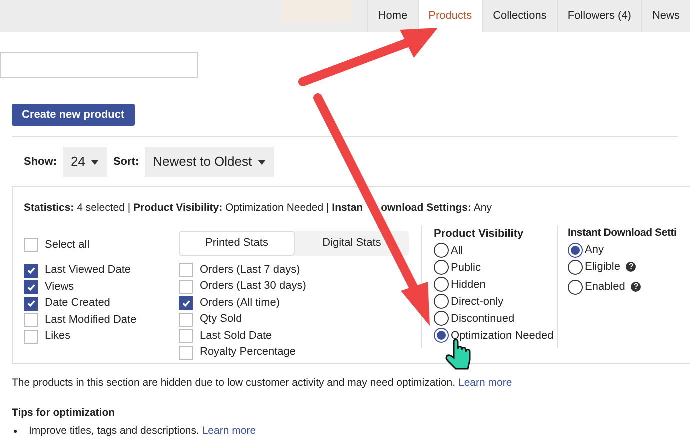 The width and height of the screenshot is (690, 443). Describe the element at coordinates (483, 319) in the screenshot. I see `radio-label: Discontinued` at that location.